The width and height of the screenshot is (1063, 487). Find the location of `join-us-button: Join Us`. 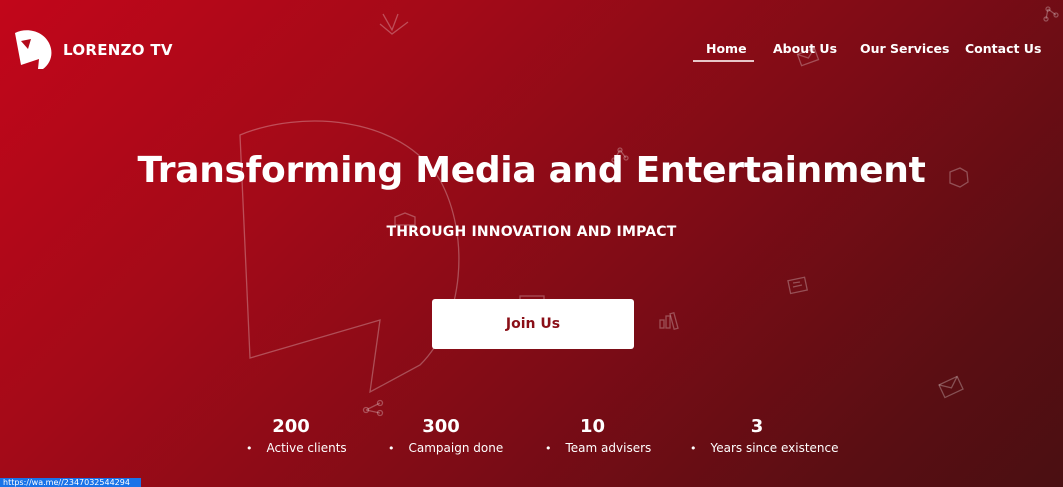

join-us-button: Join Us is located at coordinates (533, 324).